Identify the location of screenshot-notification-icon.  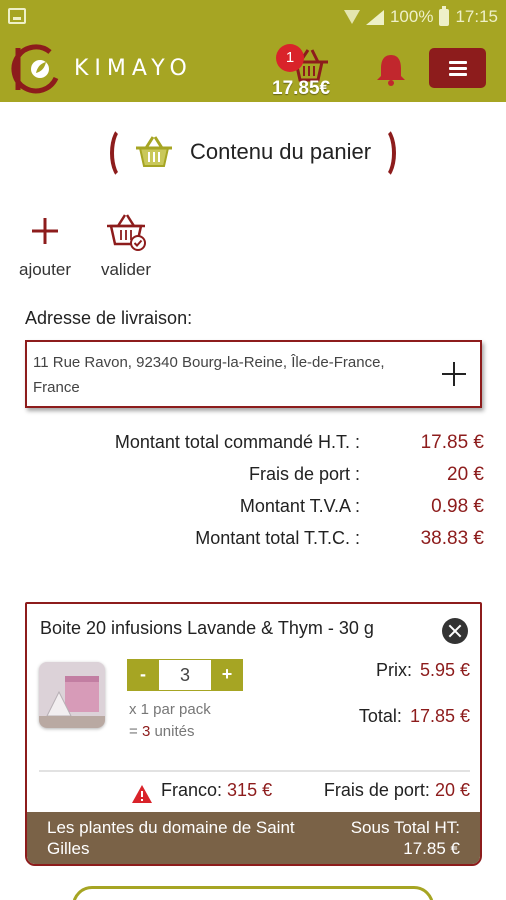
(17, 16).